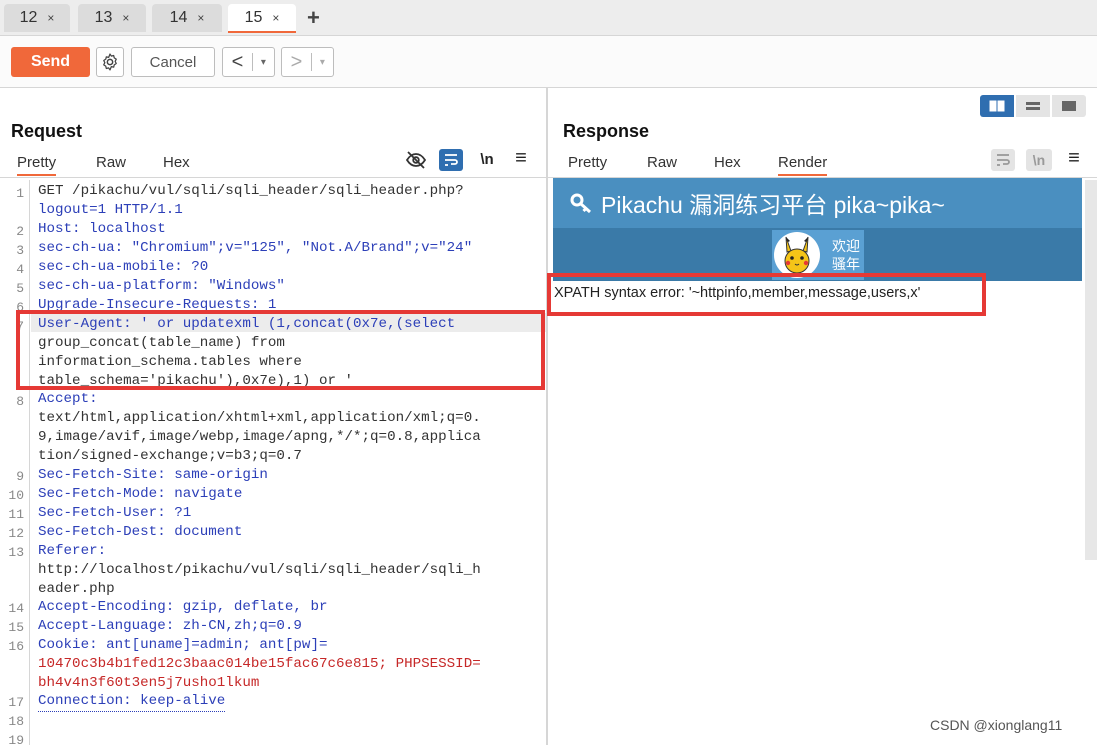  I want to click on rows-icon, so click(1033, 106).